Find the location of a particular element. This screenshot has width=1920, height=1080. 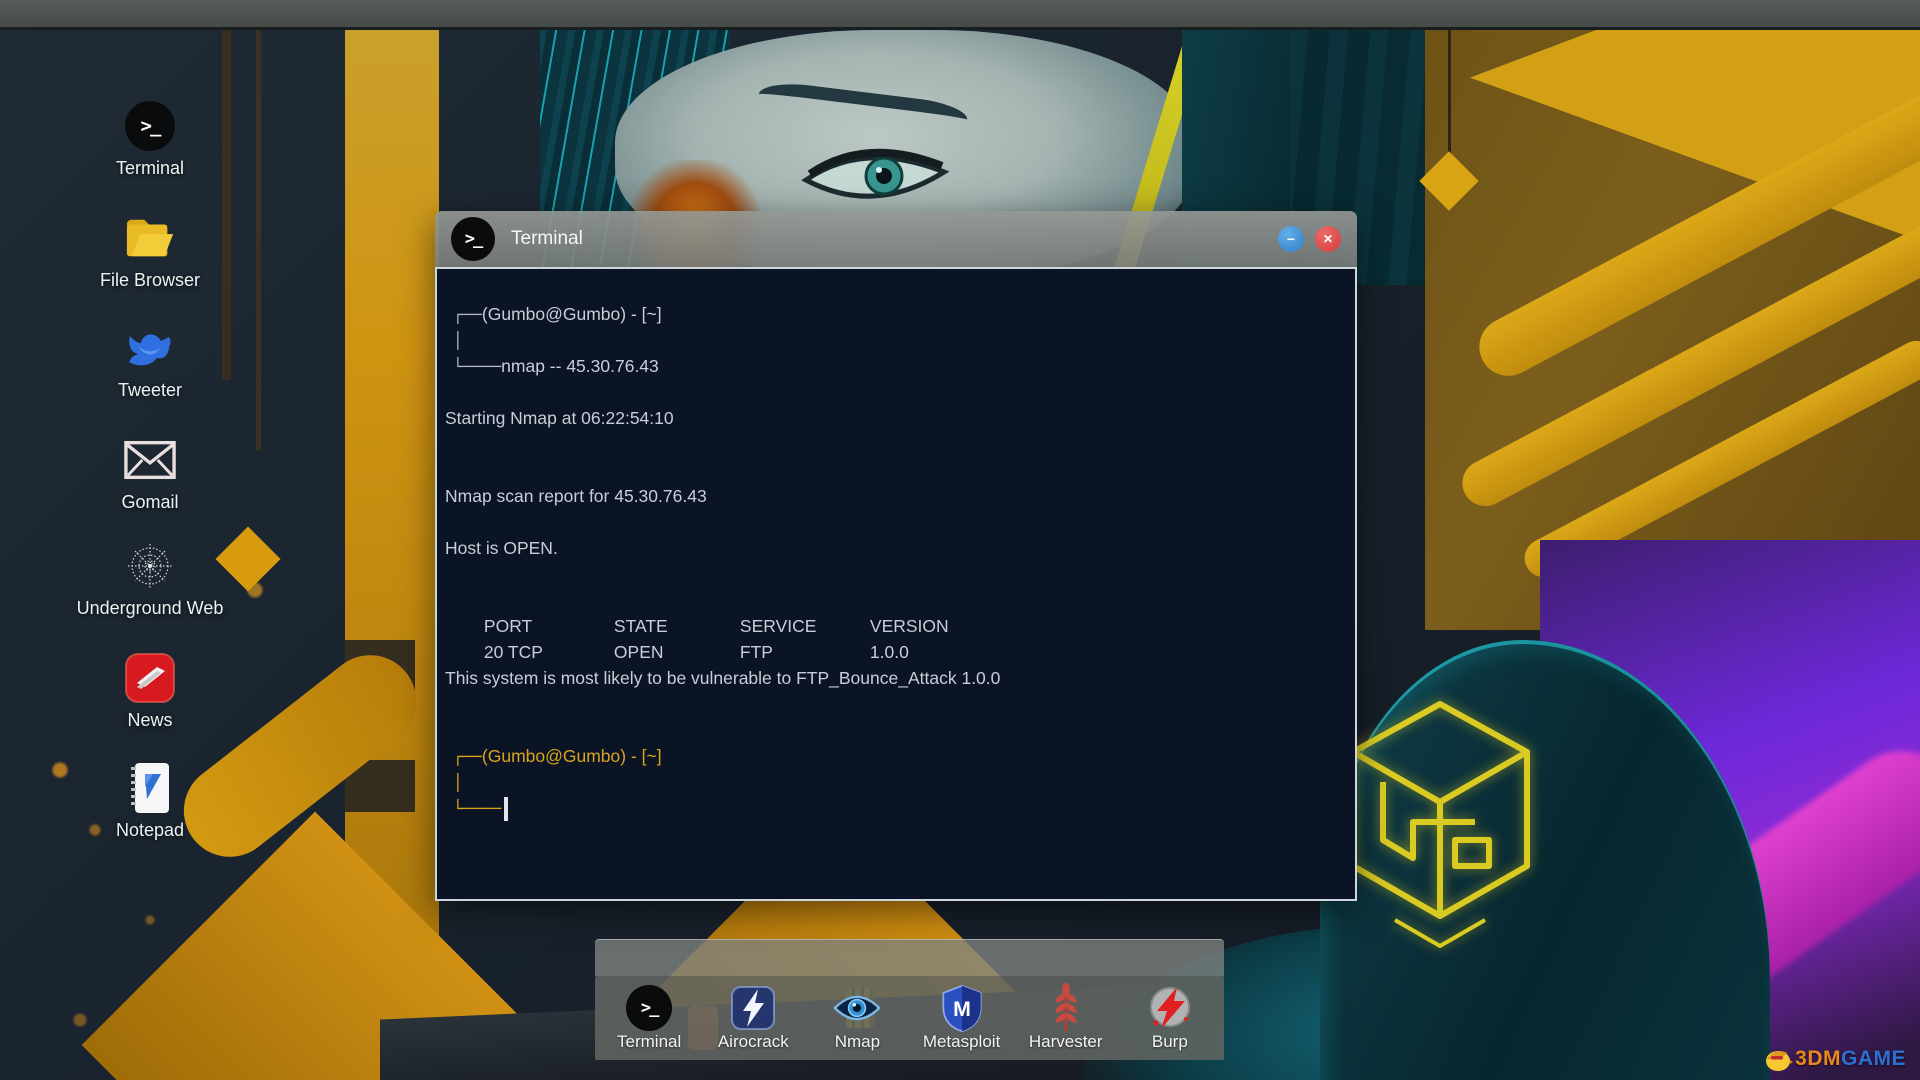

folder-icon is located at coordinates (150, 238).